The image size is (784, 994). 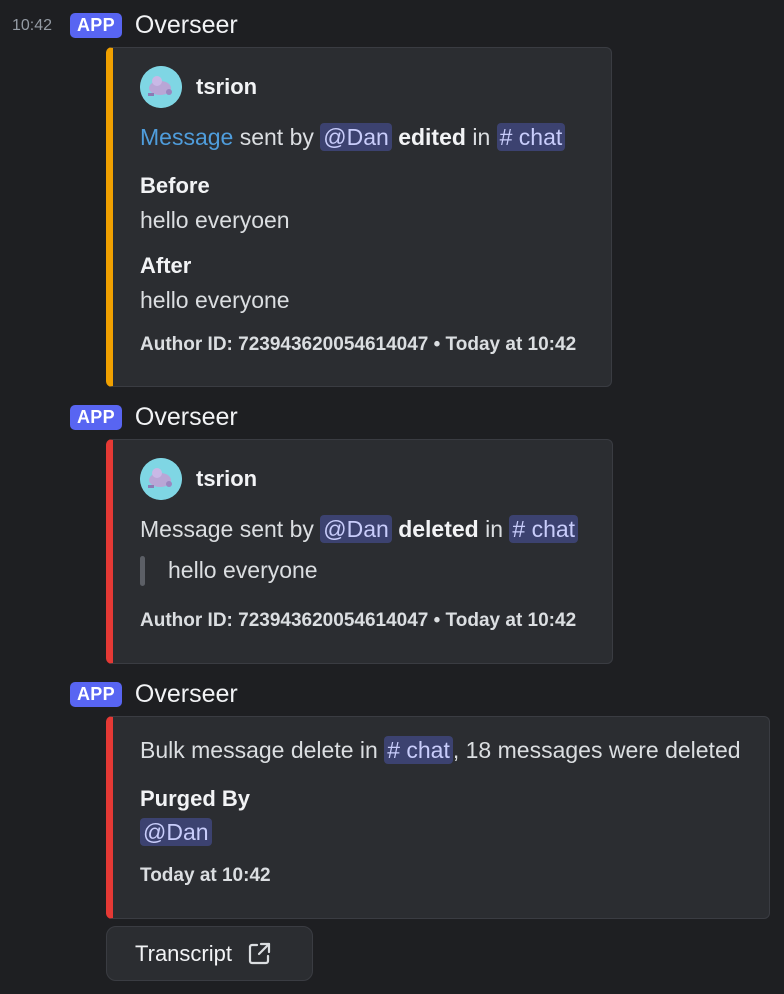 What do you see at coordinates (215, 220) in the screenshot?
I see `field-before-value: hello everyoen` at bounding box center [215, 220].